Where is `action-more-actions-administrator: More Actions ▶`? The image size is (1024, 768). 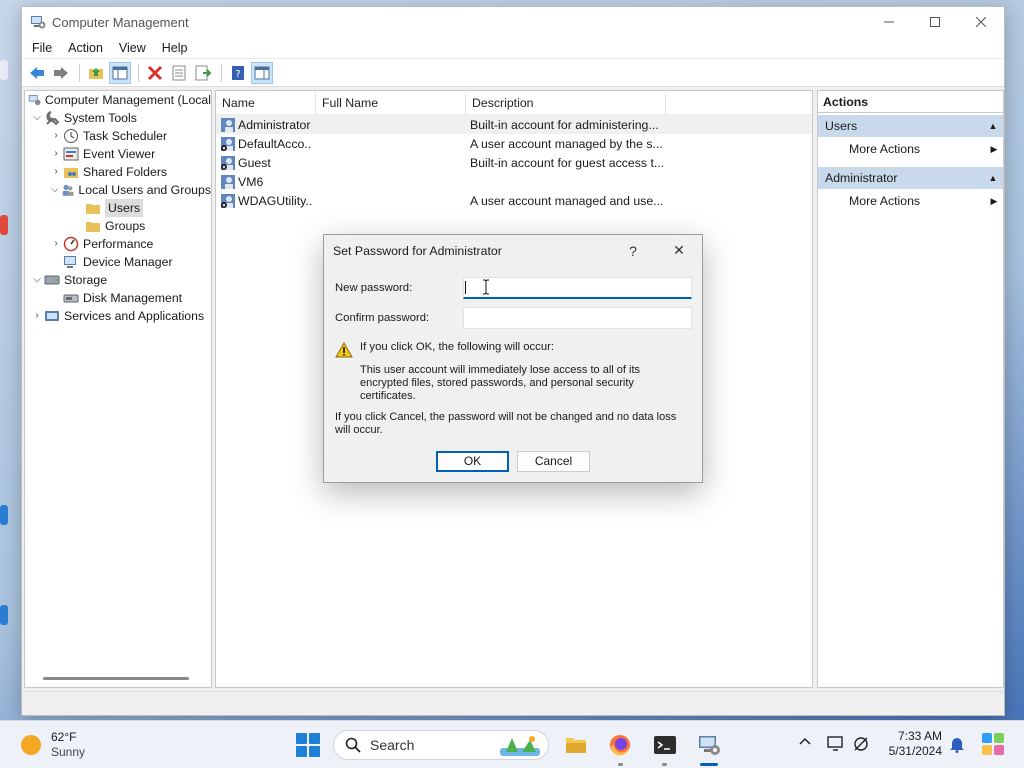 action-more-actions-administrator: More Actions ▶ is located at coordinates (910, 201).